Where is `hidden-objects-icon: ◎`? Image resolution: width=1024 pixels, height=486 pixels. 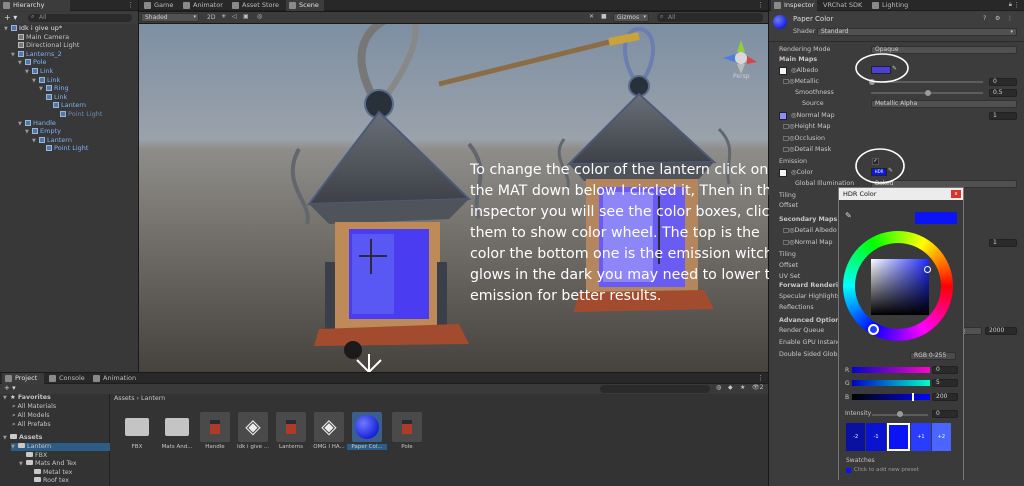
hidden-objects-icon: ◎ is located at coordinates (259, 16).